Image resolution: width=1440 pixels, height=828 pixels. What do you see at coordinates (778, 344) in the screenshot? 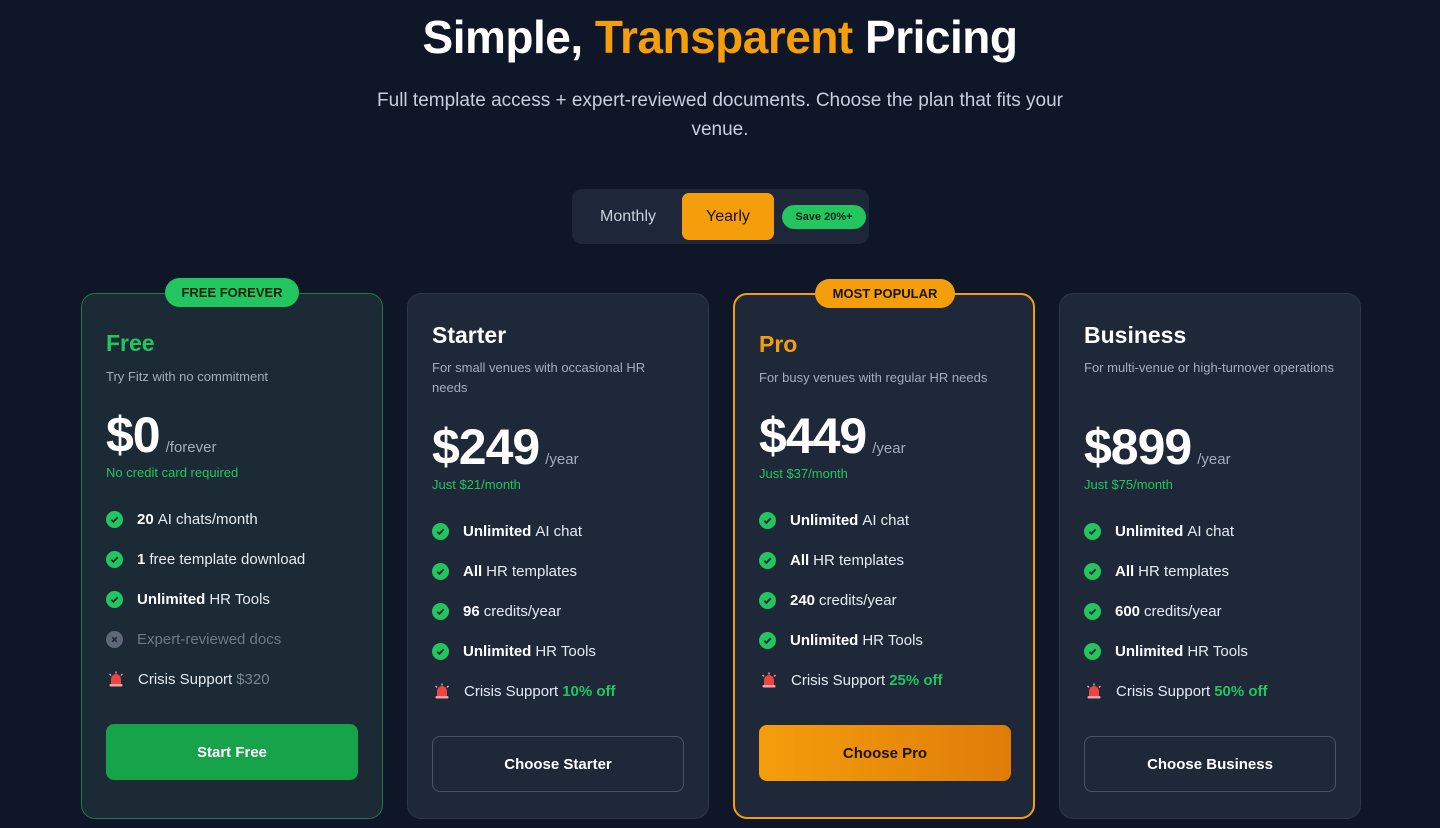
I see `plan-name: Pro` at bounding box center [778, 344].